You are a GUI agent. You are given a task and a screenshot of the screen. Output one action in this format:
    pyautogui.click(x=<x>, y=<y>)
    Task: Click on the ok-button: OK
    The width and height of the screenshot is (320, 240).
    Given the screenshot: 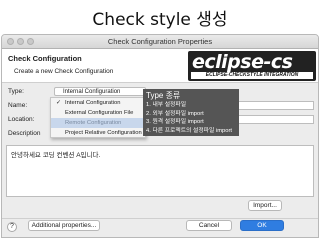 What is the action you would take?
    pyautogui.click(x=262, y=225)
    